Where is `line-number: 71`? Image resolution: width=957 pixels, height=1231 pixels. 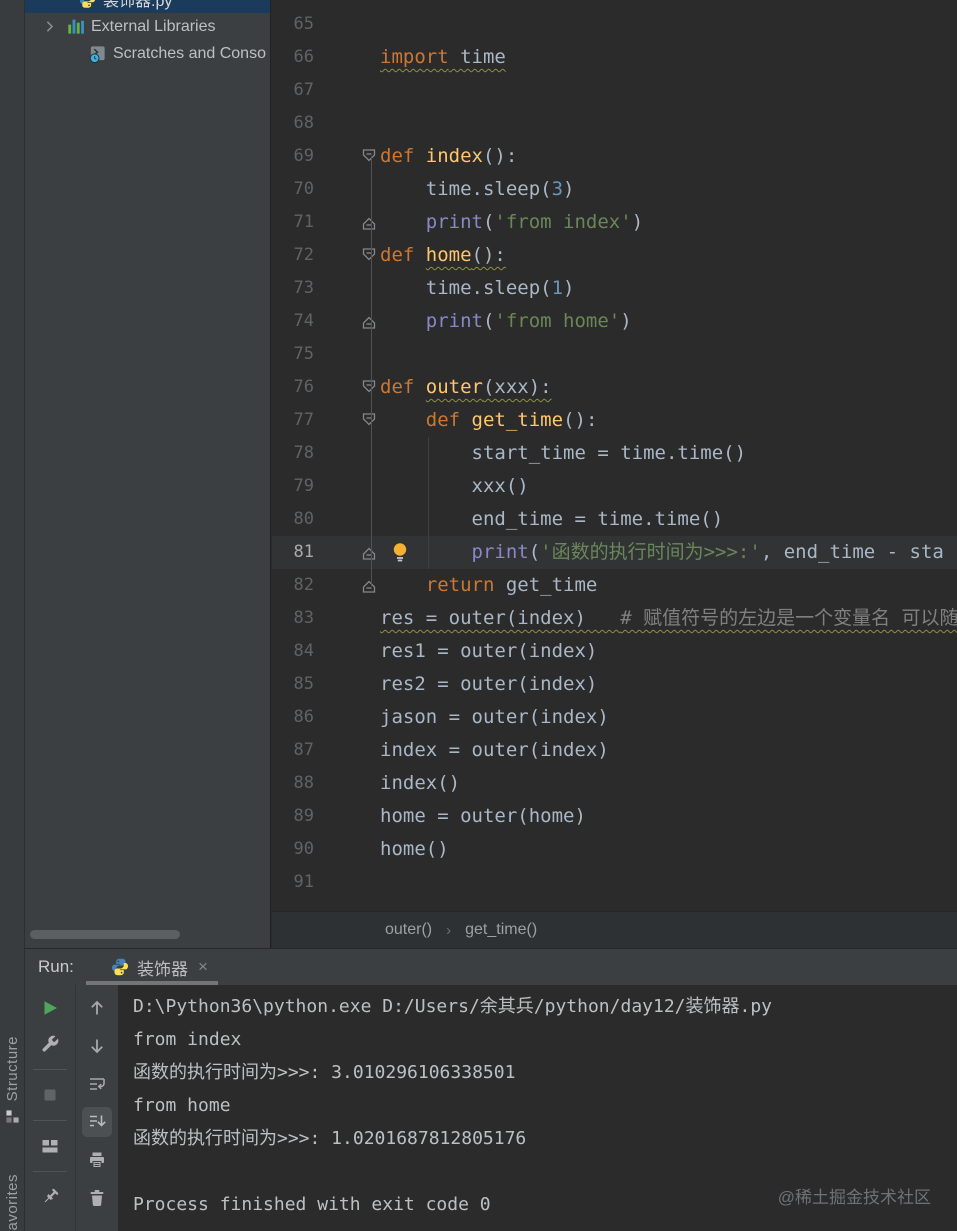 line-number: 71 is located at coordinates (303, 222).